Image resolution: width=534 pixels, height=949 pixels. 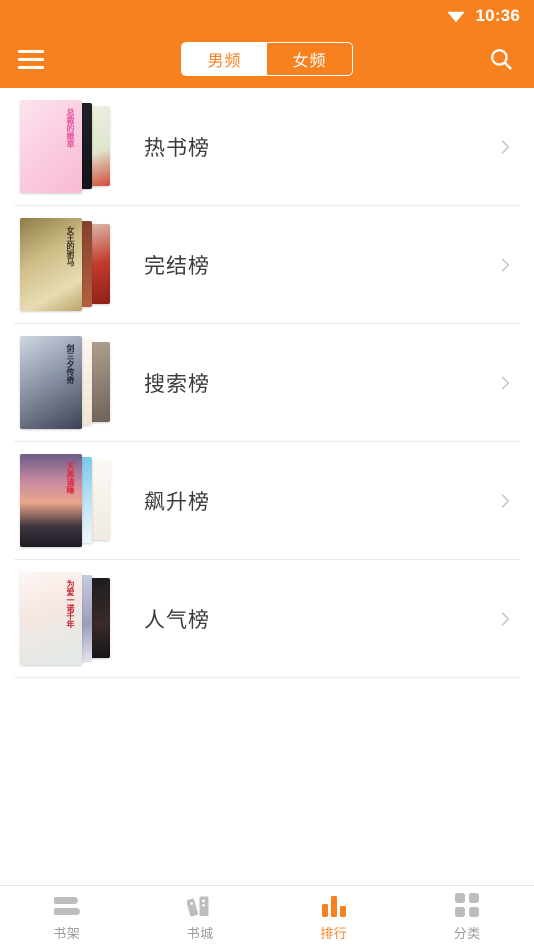 What do you see at coordinates (267, 618) in the screenshot?
I see `ranking-list-item: 为爱一诺千年人气榜` at bounding box center [267, 618].